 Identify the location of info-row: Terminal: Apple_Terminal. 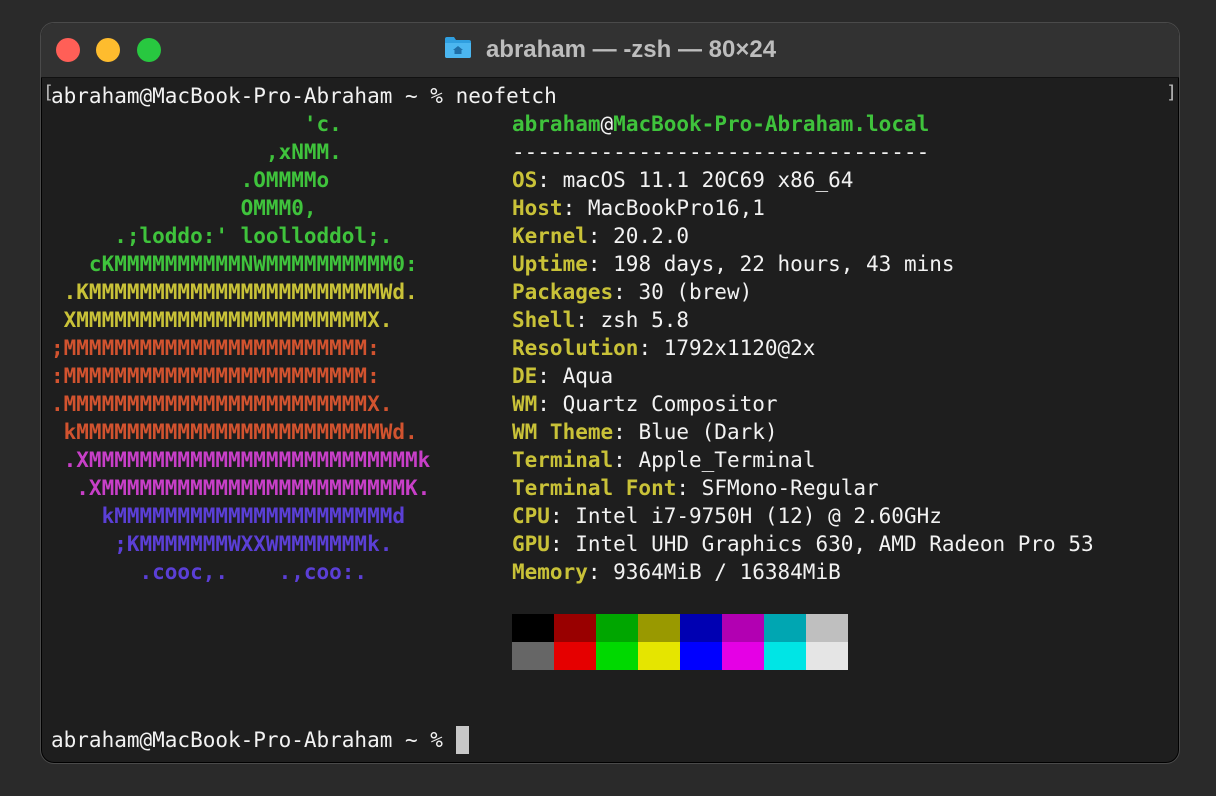
(663, 460).